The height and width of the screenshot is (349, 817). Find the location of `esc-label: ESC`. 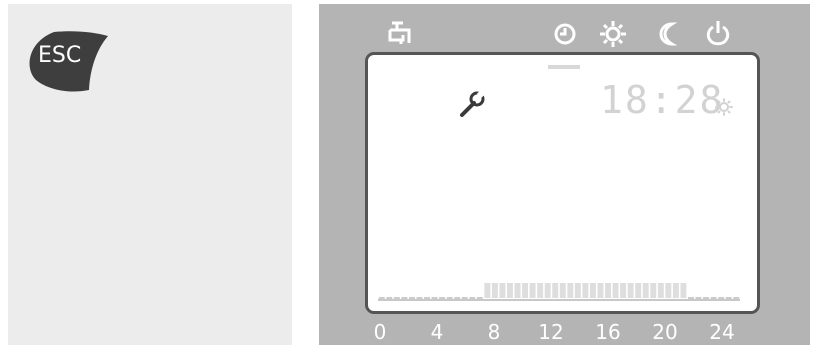

esc-label: ESC is located at coordinates (60, 55).